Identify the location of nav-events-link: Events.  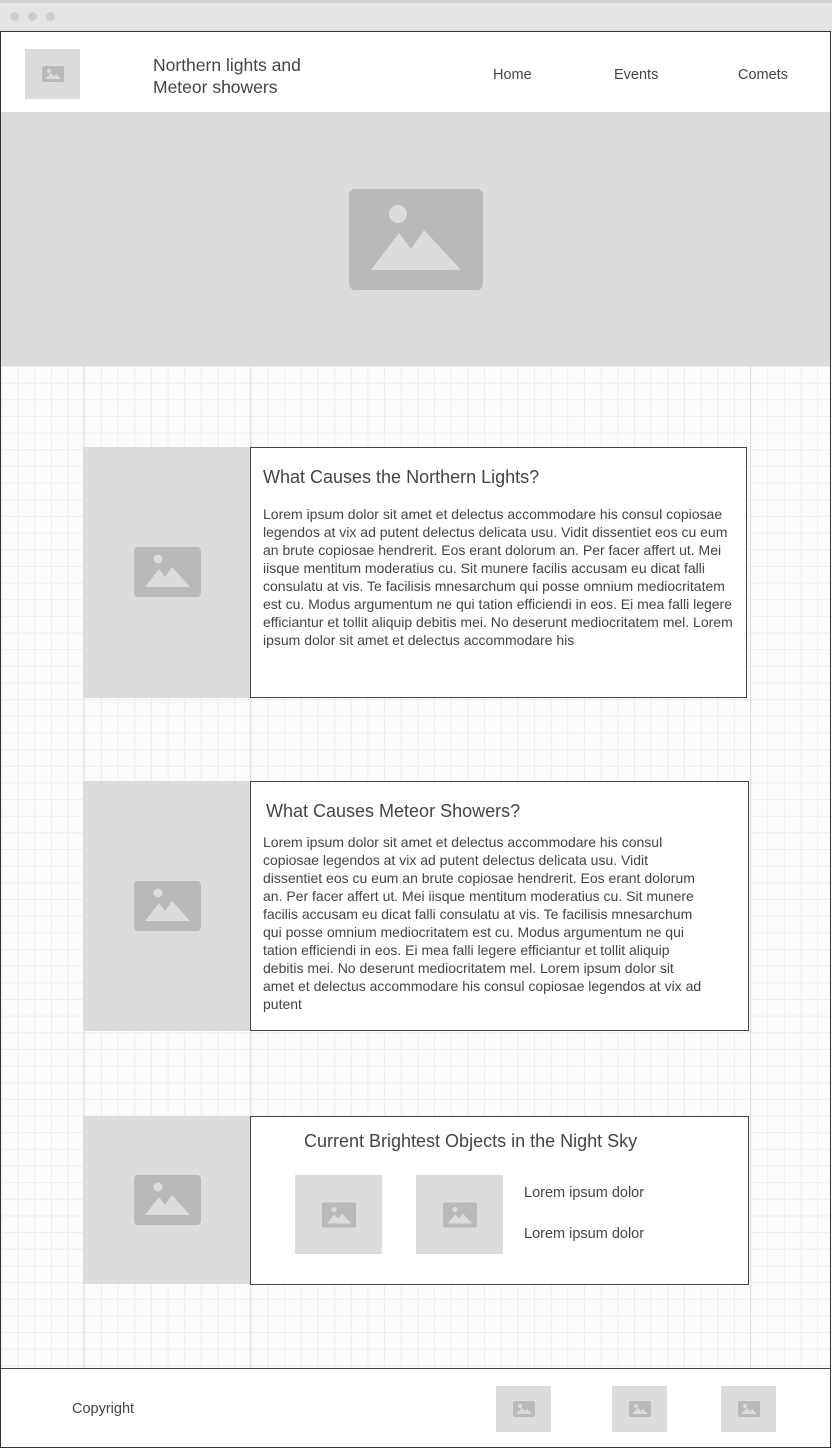
(636, 75).